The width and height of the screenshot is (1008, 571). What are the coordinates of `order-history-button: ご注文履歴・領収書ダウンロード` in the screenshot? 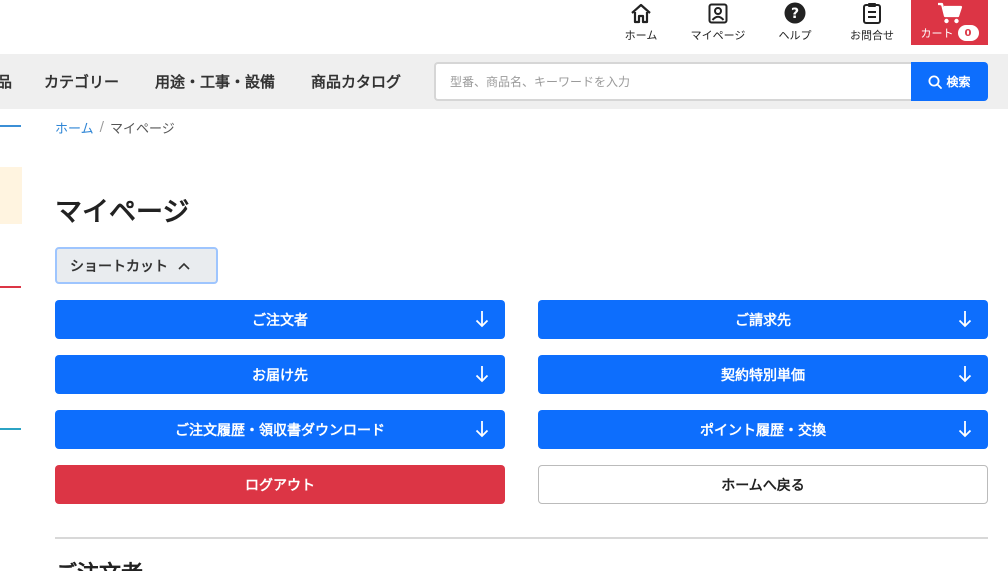 It's located at (280, 429).